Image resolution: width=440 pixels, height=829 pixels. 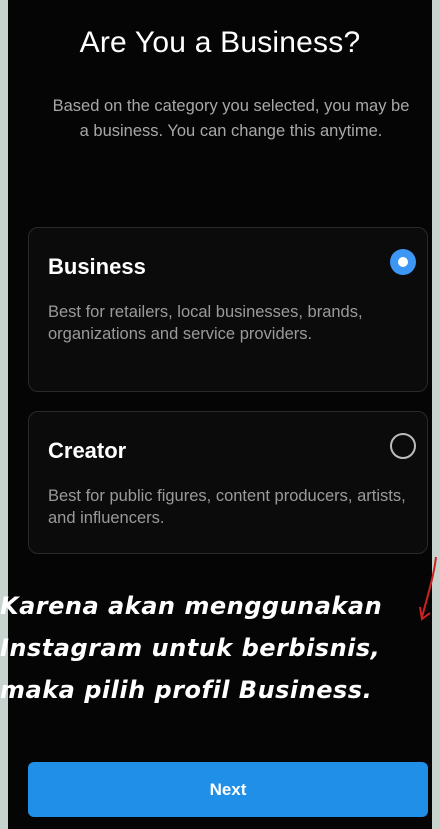 What do you see at coordinates (87, 450) in the screenshot?
I see `option-title: Creator` at bounding box center [87, 450].